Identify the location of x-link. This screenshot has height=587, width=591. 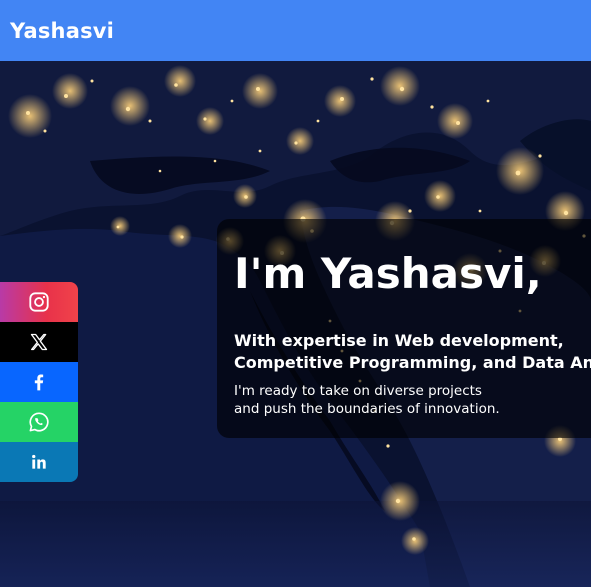
(39, 342).